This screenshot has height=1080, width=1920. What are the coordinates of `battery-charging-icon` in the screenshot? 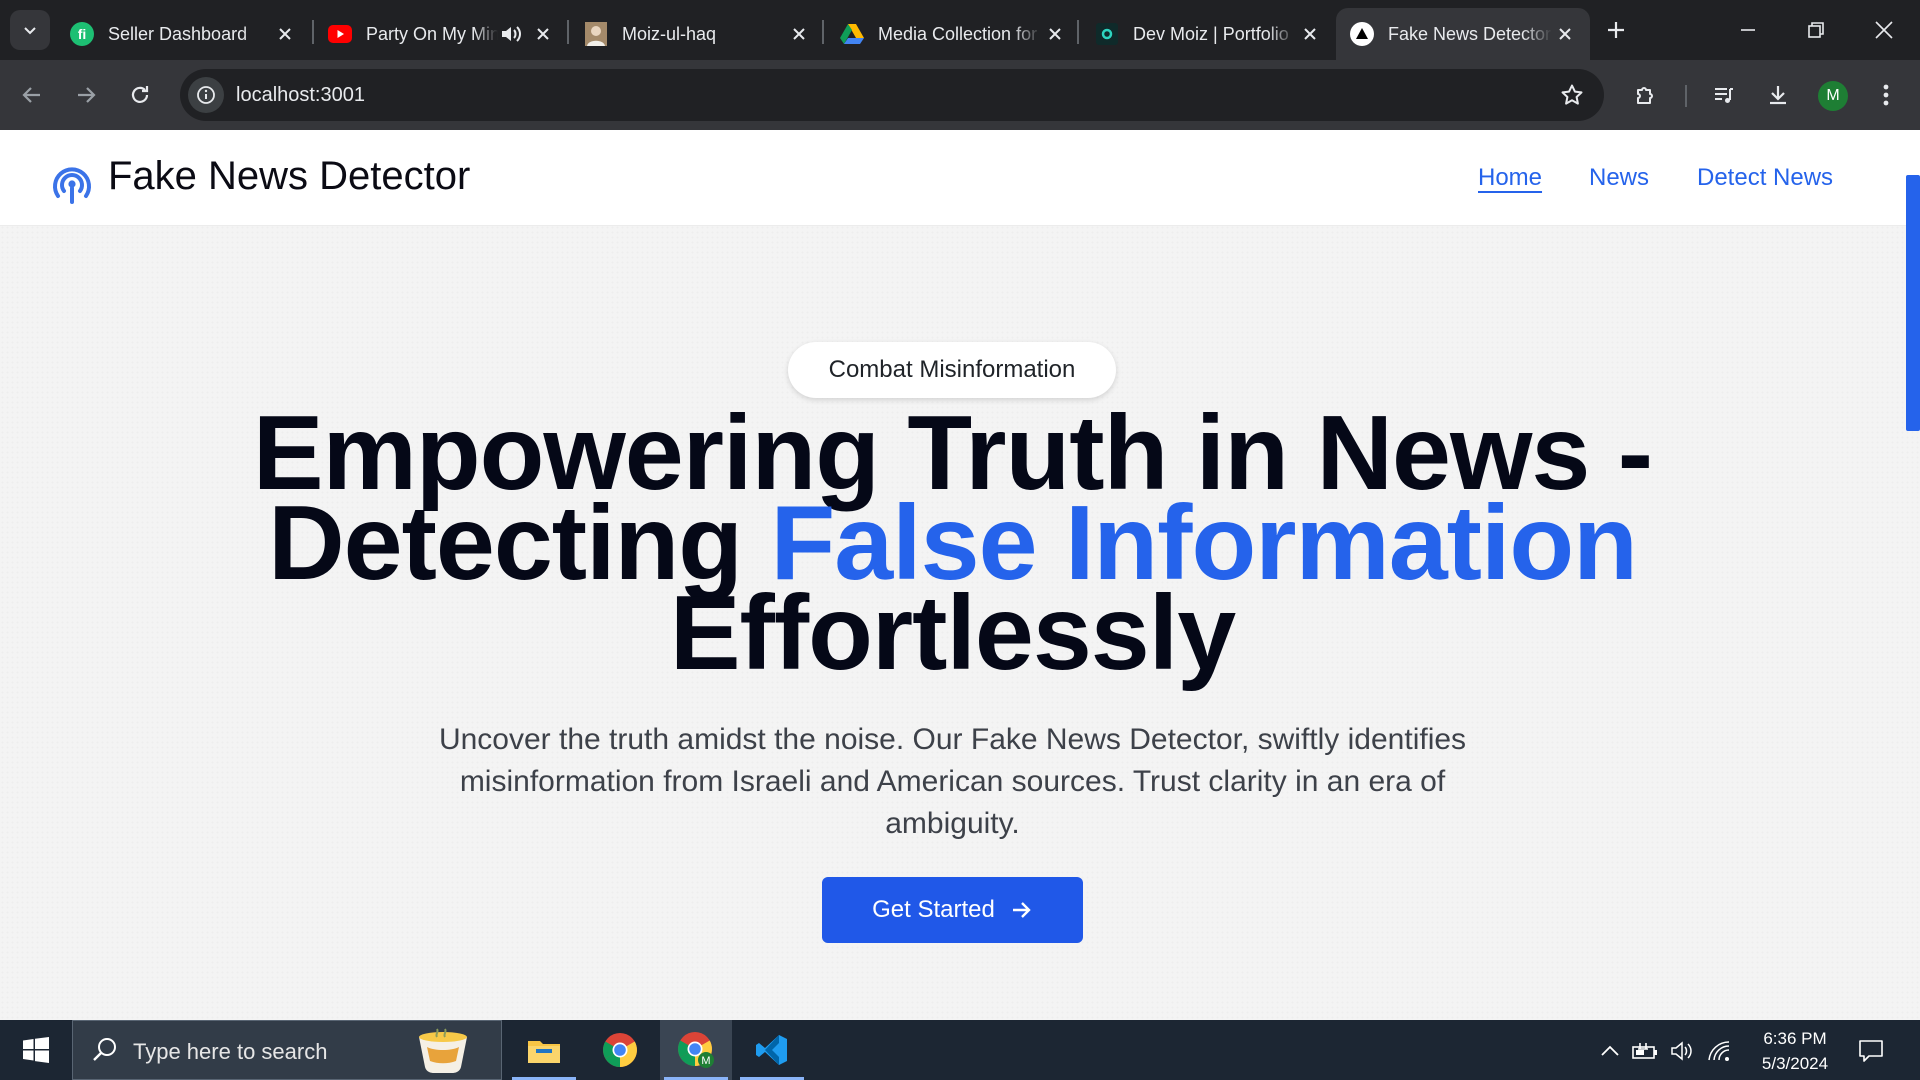 It's located at (1644, 1051).